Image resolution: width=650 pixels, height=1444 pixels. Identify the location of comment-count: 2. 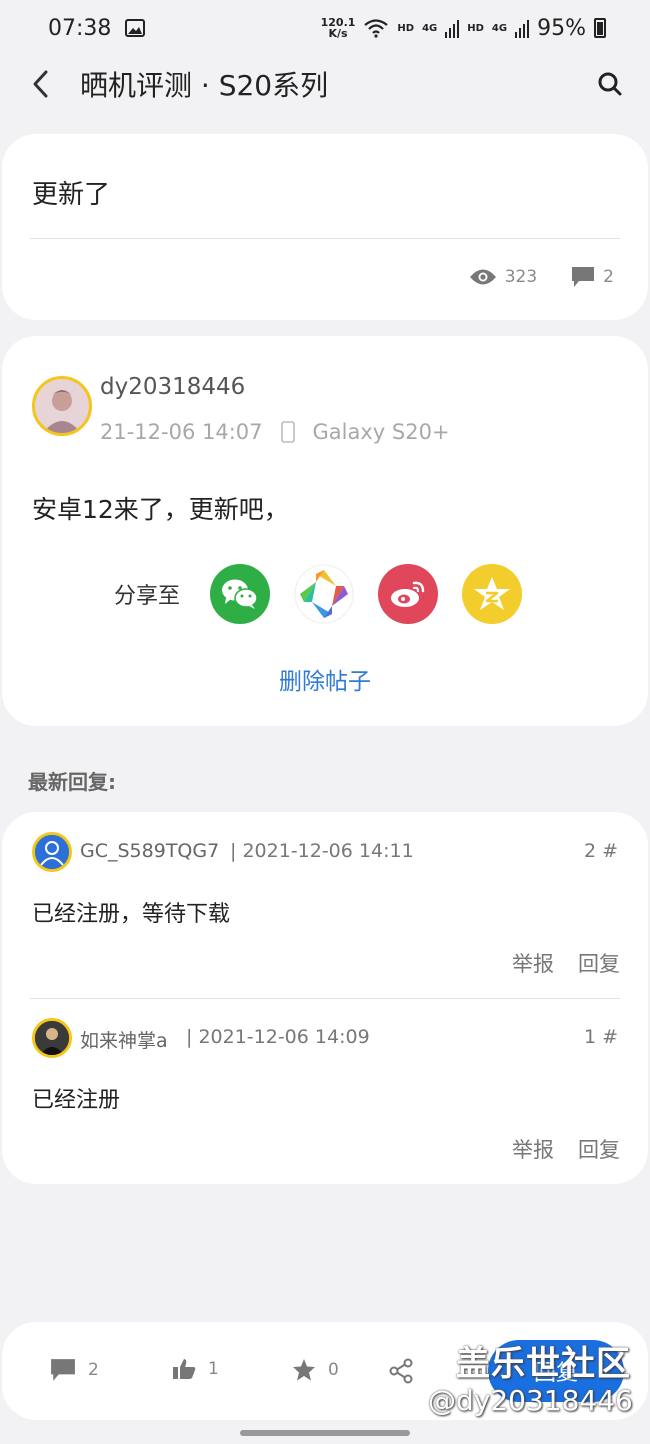
(592, 277).